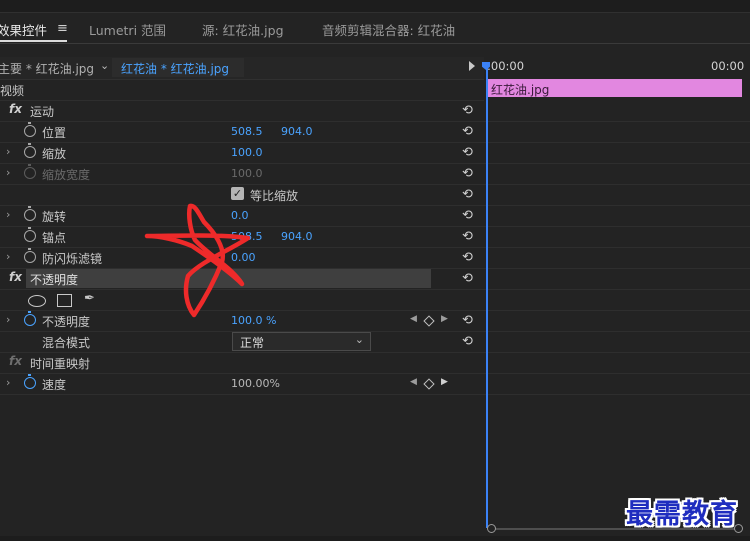  What do you see at coordinates (614, 88) in the screenshot?
I see `timeline-clip: 红花油.jpg` at bounding box center [614, 88].